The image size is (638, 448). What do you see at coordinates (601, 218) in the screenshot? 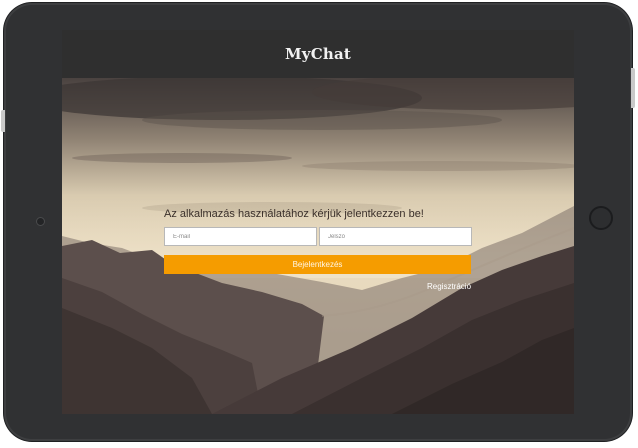
I see `home-button-icon` at bounding box center [601, 218].